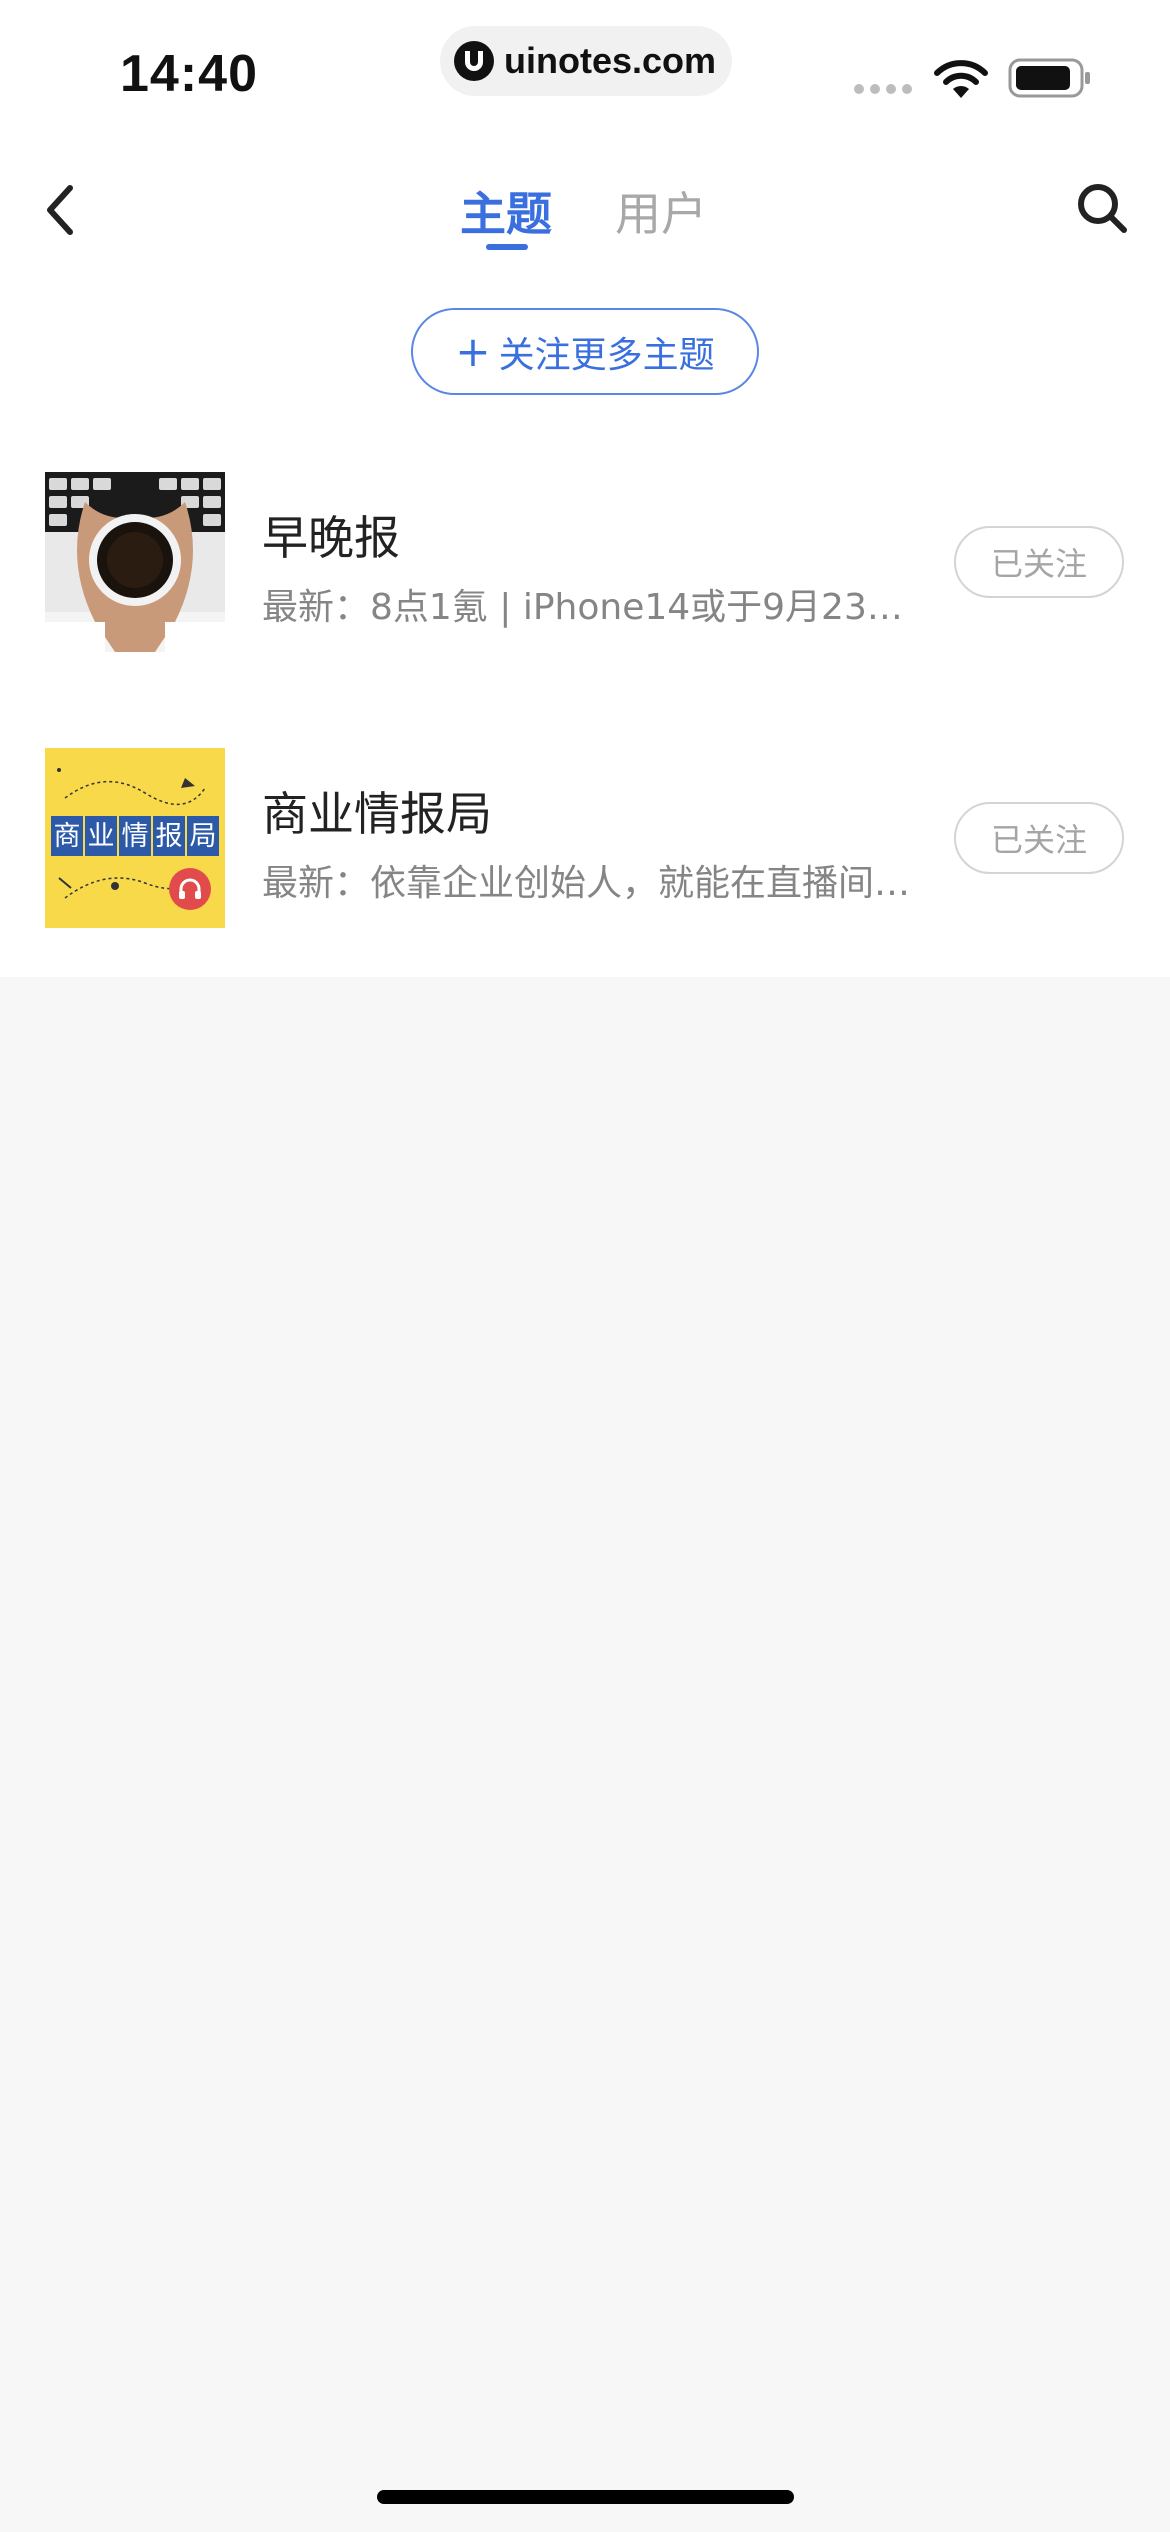 The height and width of the screenshot is (2532, 1170). Describe the element at coordinates (135, 562) in the screenshot. I see `topic-thumbnail-coffee` at that location.